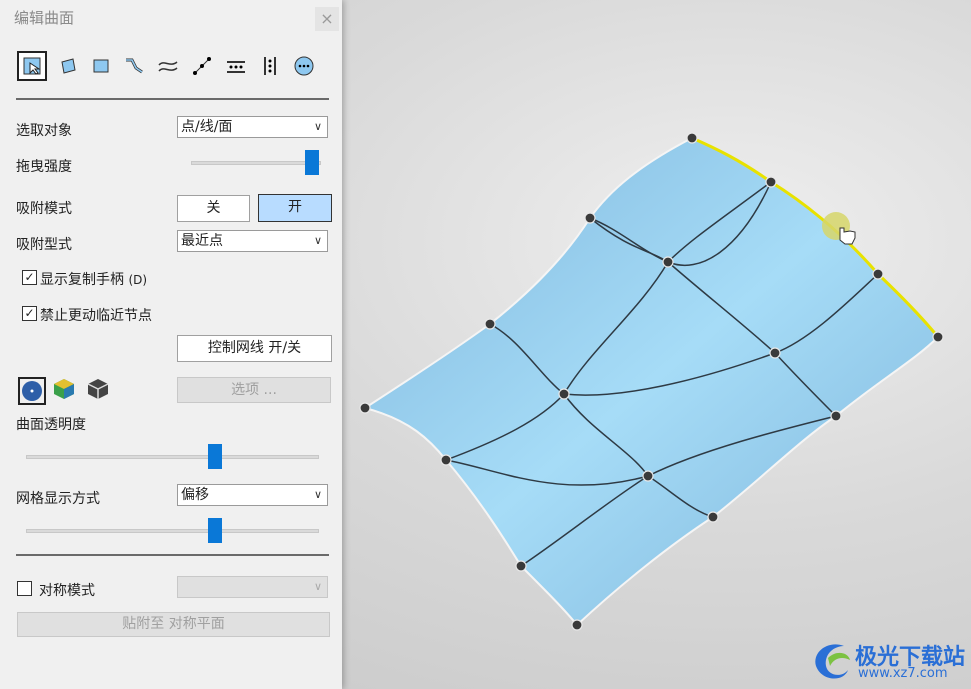  I want to click on select-object-dropdown: 点/线/面 ∨, so click(252, 127).